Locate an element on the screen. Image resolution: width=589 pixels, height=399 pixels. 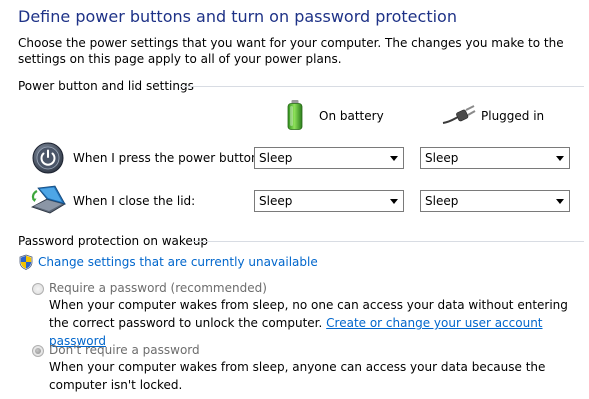
column-plugged-in: Plugged in is located at coordinates (513, 116).